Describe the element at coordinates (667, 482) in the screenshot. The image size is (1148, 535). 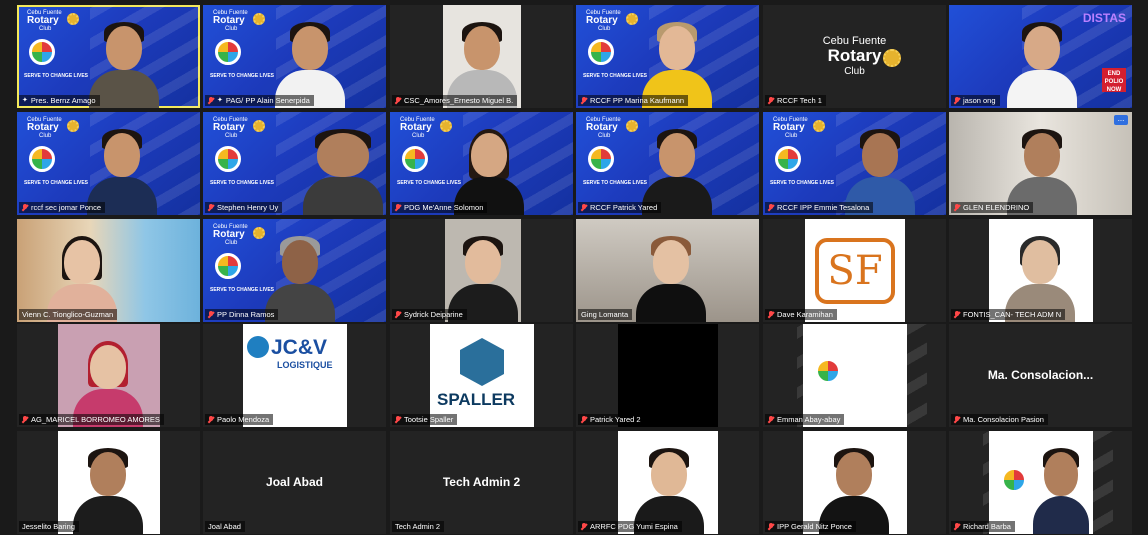
I see `video-tile: ARRFC PDG Yumi Espina` at that location.